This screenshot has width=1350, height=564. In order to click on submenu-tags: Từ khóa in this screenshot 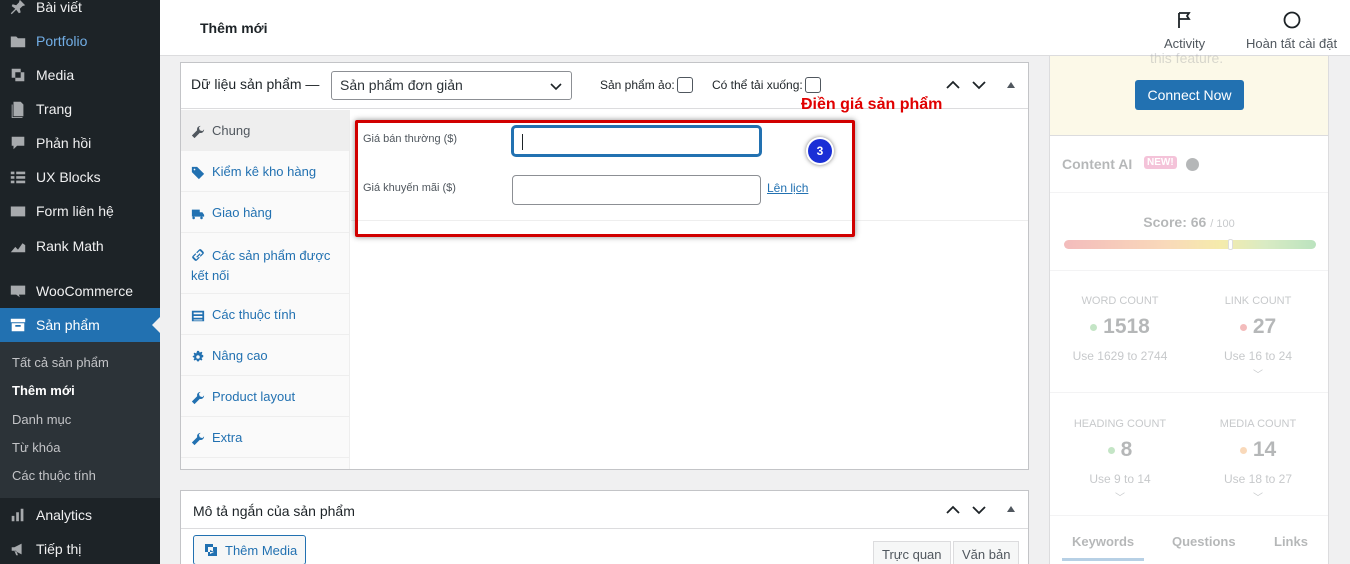, I will do `click(36, 447)`.